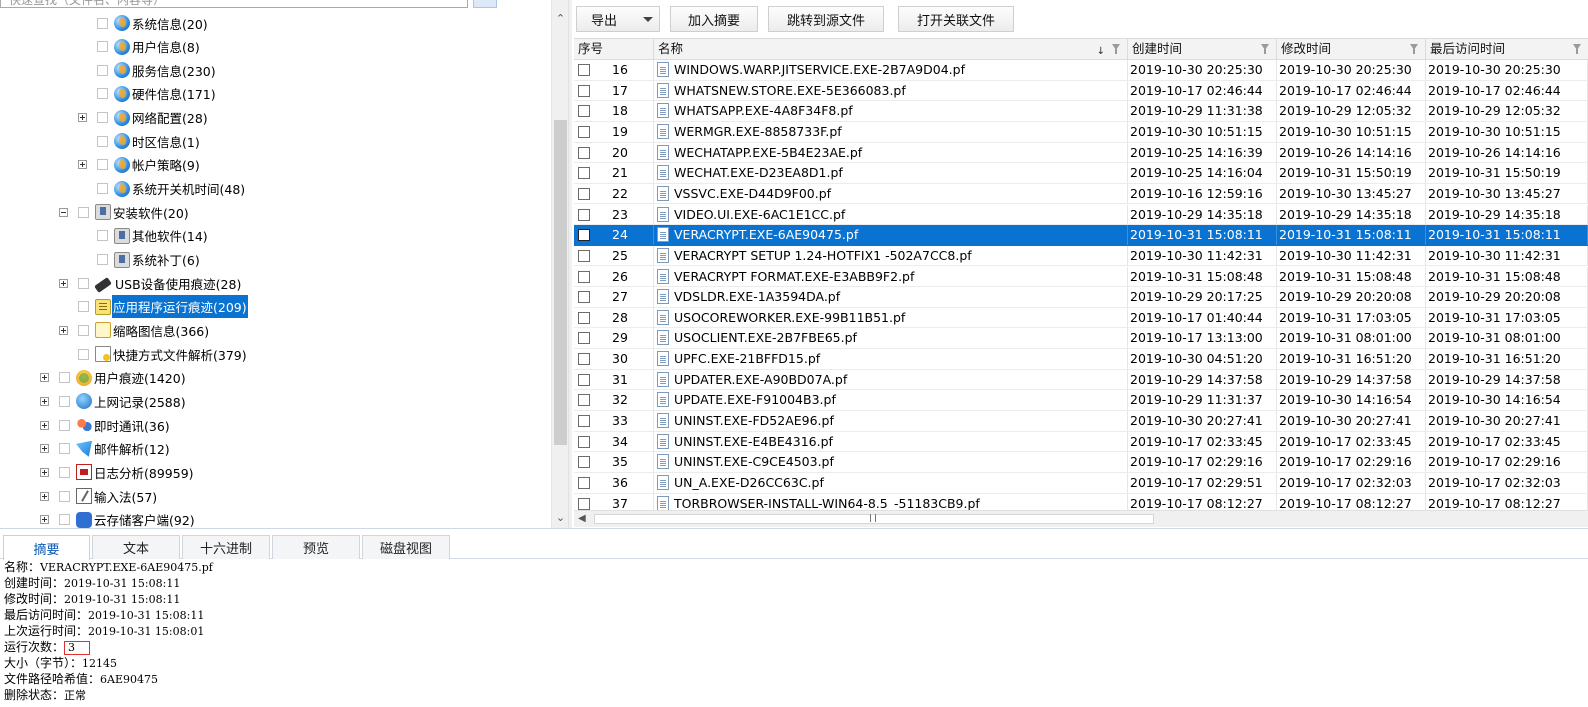  Describe the element at coordinates (139, 165) in the screenshot. I see `tree-item: 帐户策略(9)` at that location.